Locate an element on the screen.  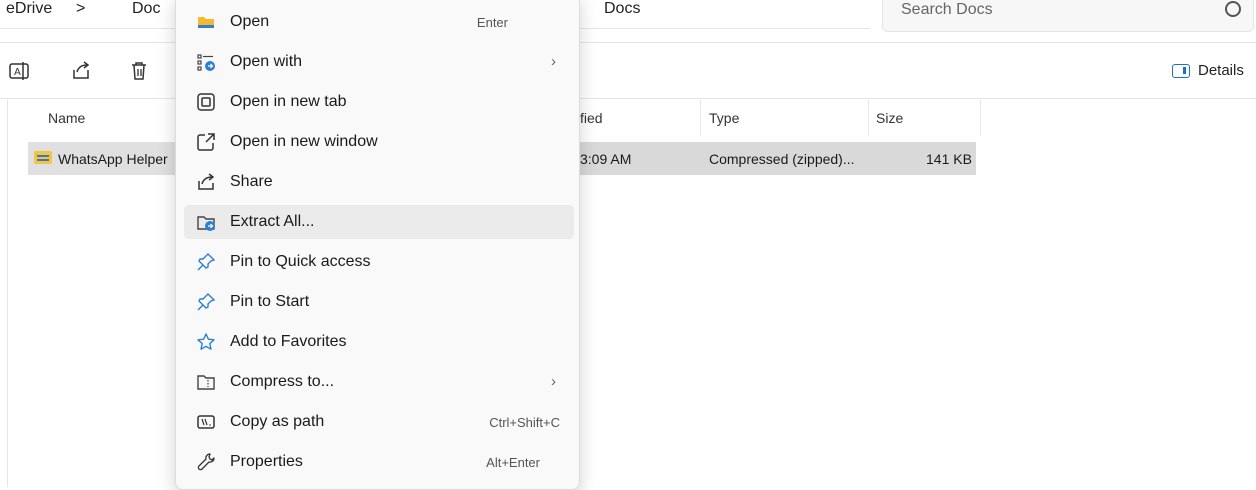
details-pane-icon is located at coordinates (1181, 70).